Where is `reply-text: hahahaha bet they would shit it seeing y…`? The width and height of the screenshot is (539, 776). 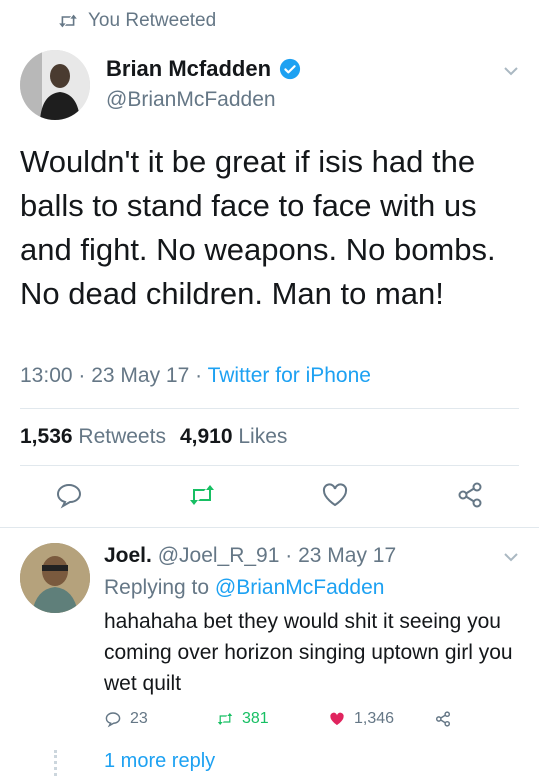 reply-text: hahahaha bet they would shit it seeing y… is located at coordinates (308, 652).